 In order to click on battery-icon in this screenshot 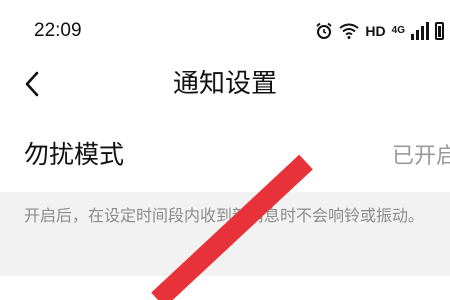, I will do `click(439, 31)`.